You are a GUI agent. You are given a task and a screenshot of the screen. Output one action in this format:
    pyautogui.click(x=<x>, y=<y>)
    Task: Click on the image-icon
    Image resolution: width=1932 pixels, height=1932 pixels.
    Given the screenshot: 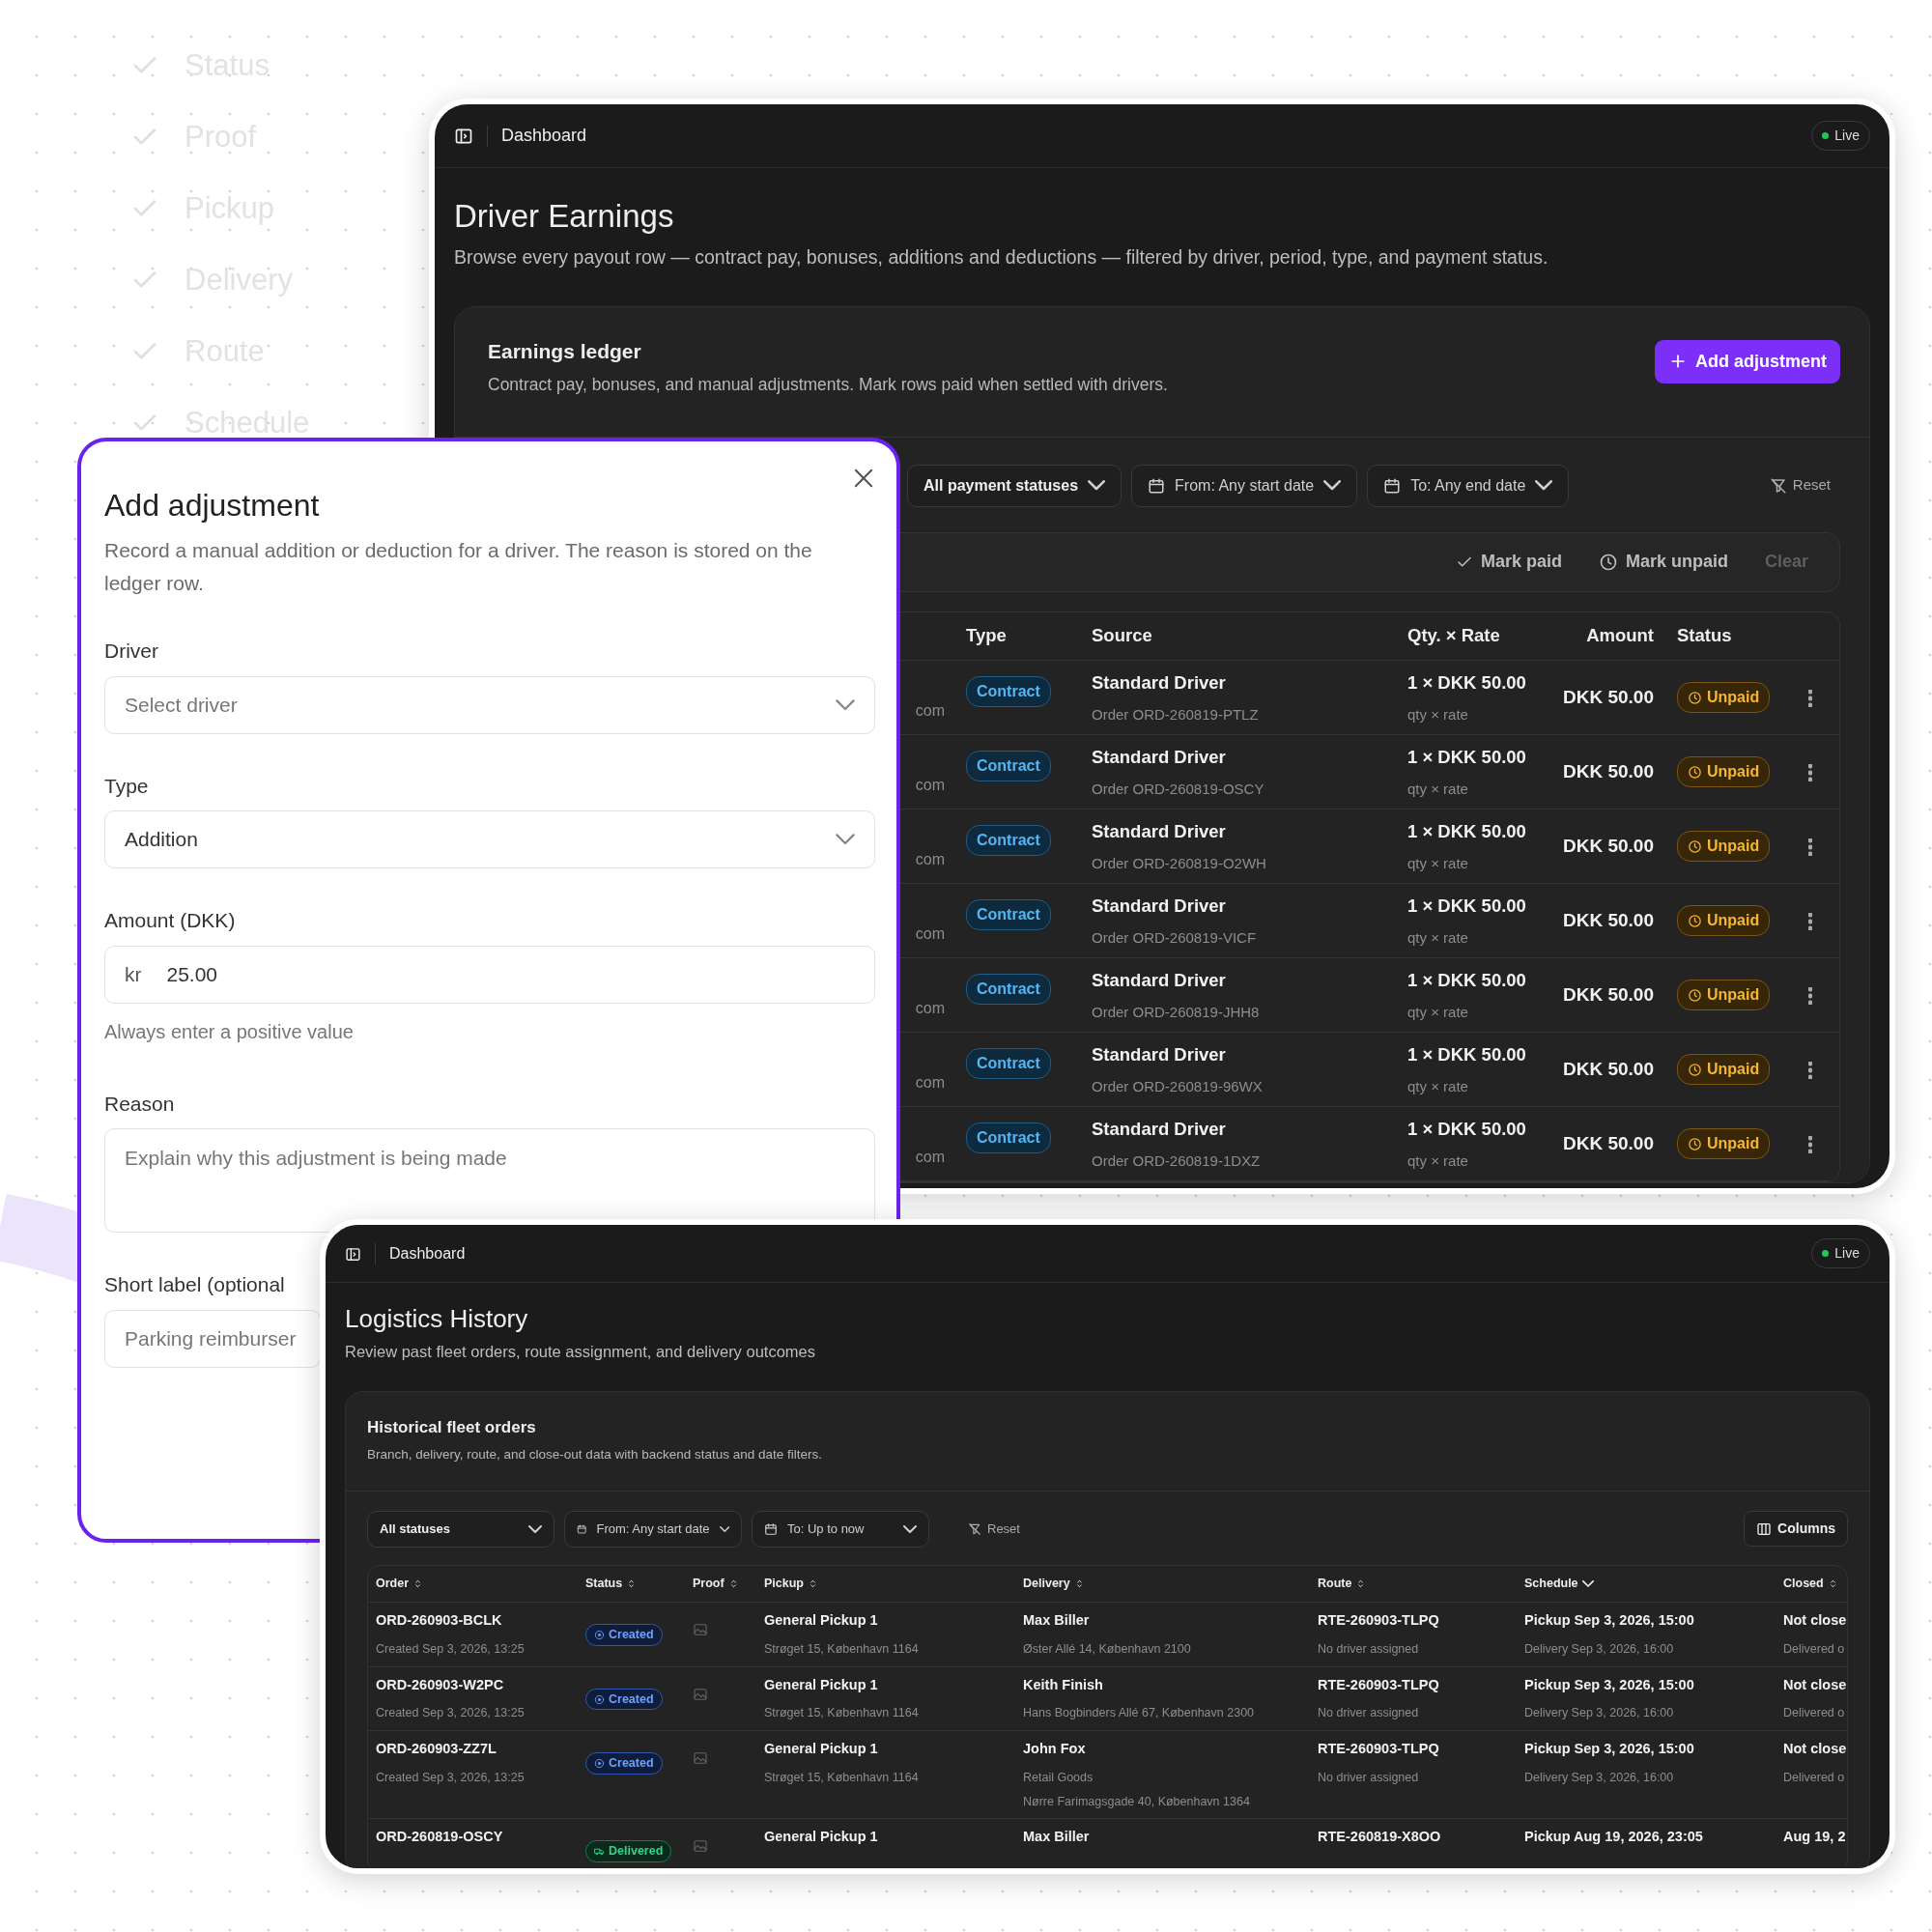 What is the action you would take?
    pyautogui.click(x=700, y=1846)
    